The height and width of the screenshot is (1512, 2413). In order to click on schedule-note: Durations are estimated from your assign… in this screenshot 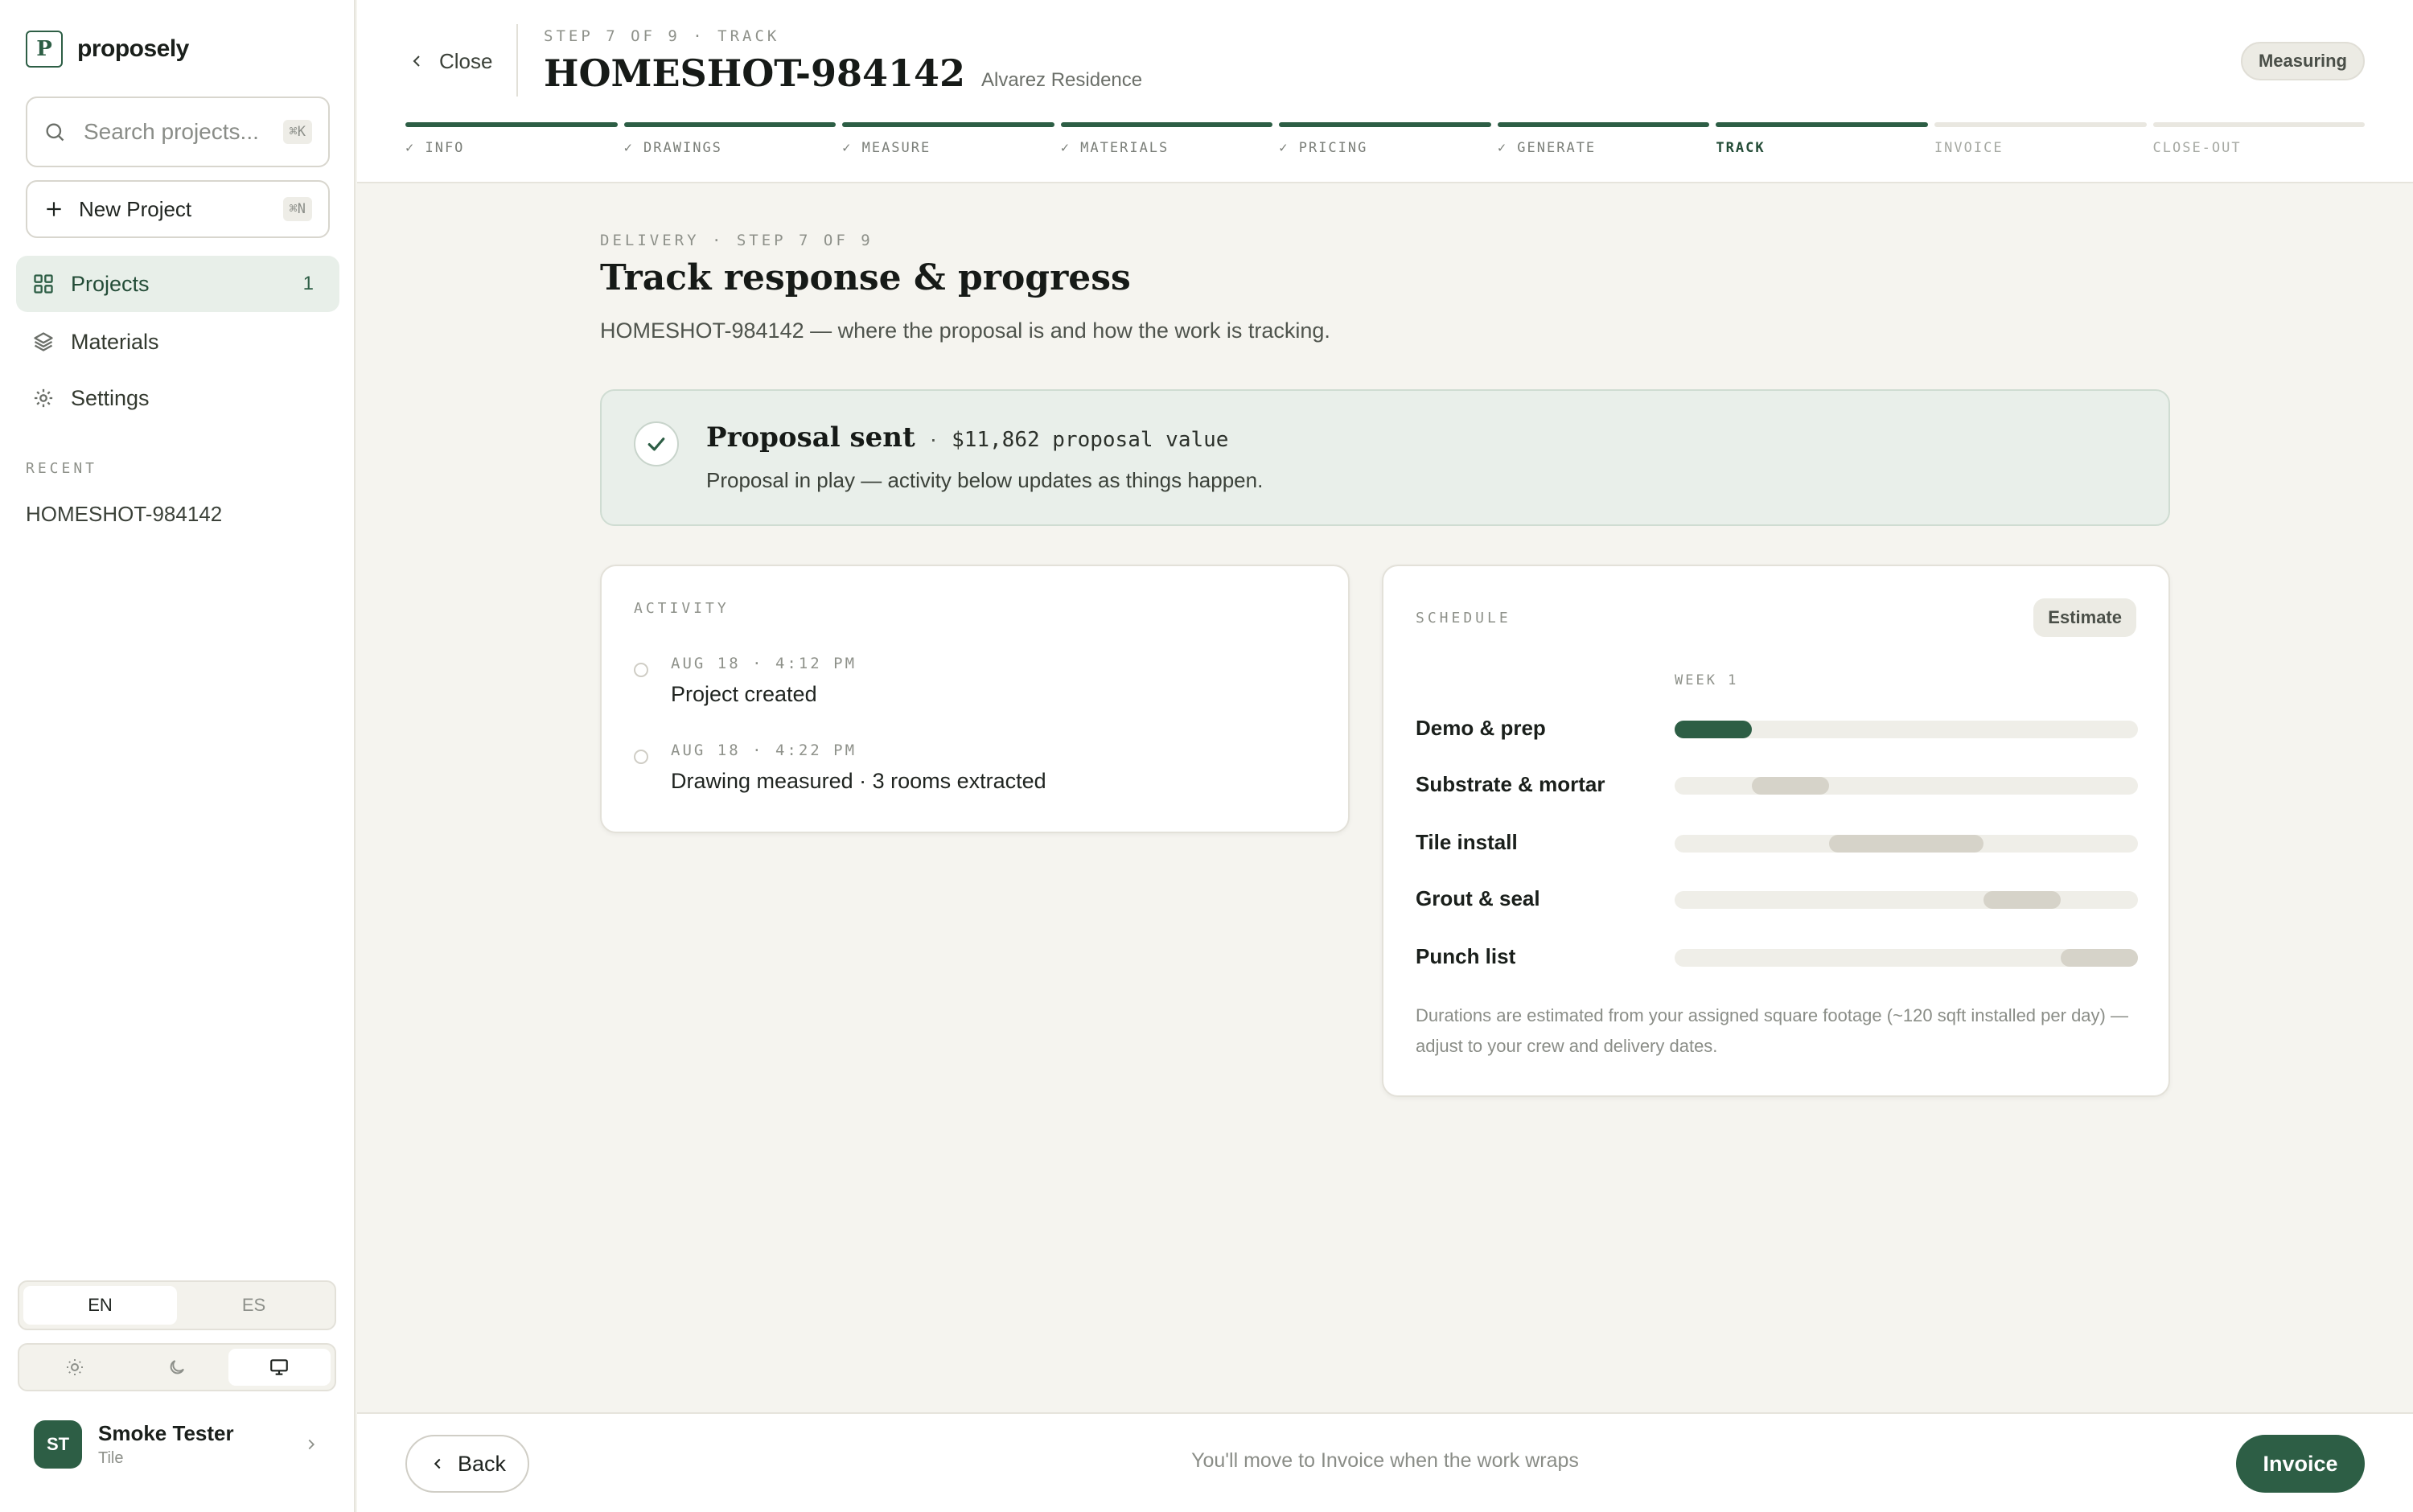, I will do `click(1772, 1030)`.